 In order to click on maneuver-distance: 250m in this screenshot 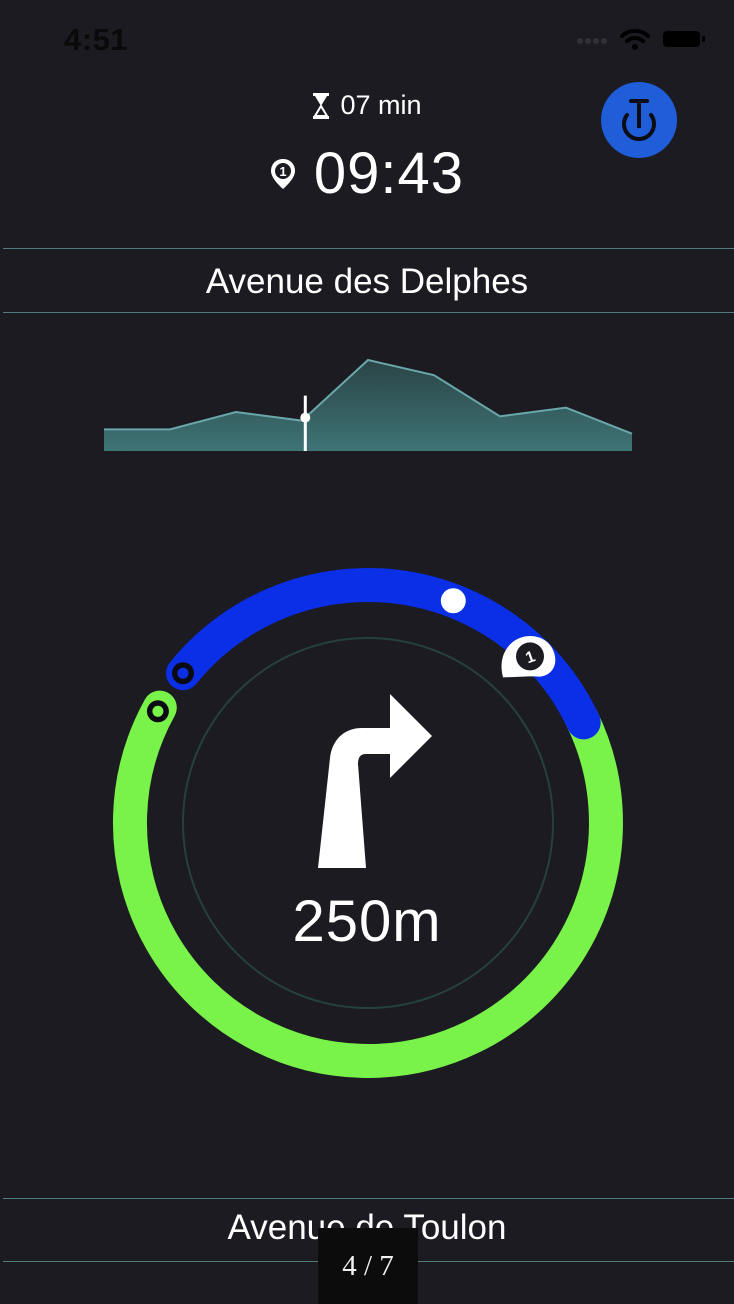, I will do `click(367, 921)`.